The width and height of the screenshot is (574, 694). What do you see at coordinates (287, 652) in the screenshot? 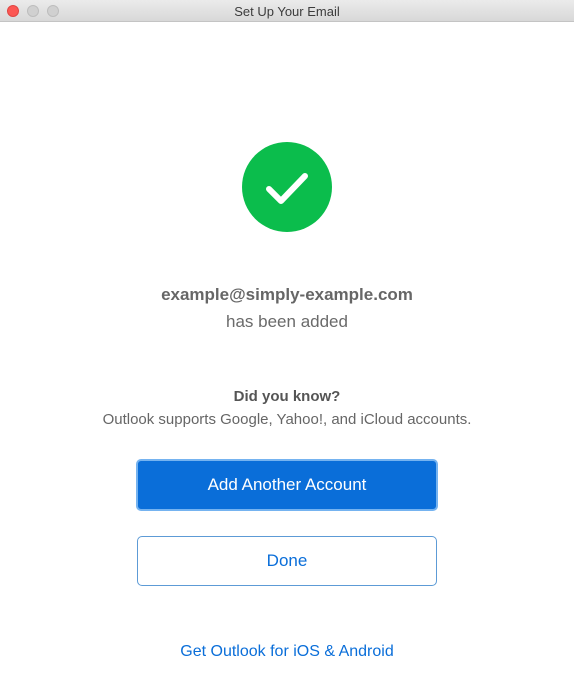
I see `get-outlook-mobile-link: Get Outlook for iOS & Android` at bounding box center [287, 652].